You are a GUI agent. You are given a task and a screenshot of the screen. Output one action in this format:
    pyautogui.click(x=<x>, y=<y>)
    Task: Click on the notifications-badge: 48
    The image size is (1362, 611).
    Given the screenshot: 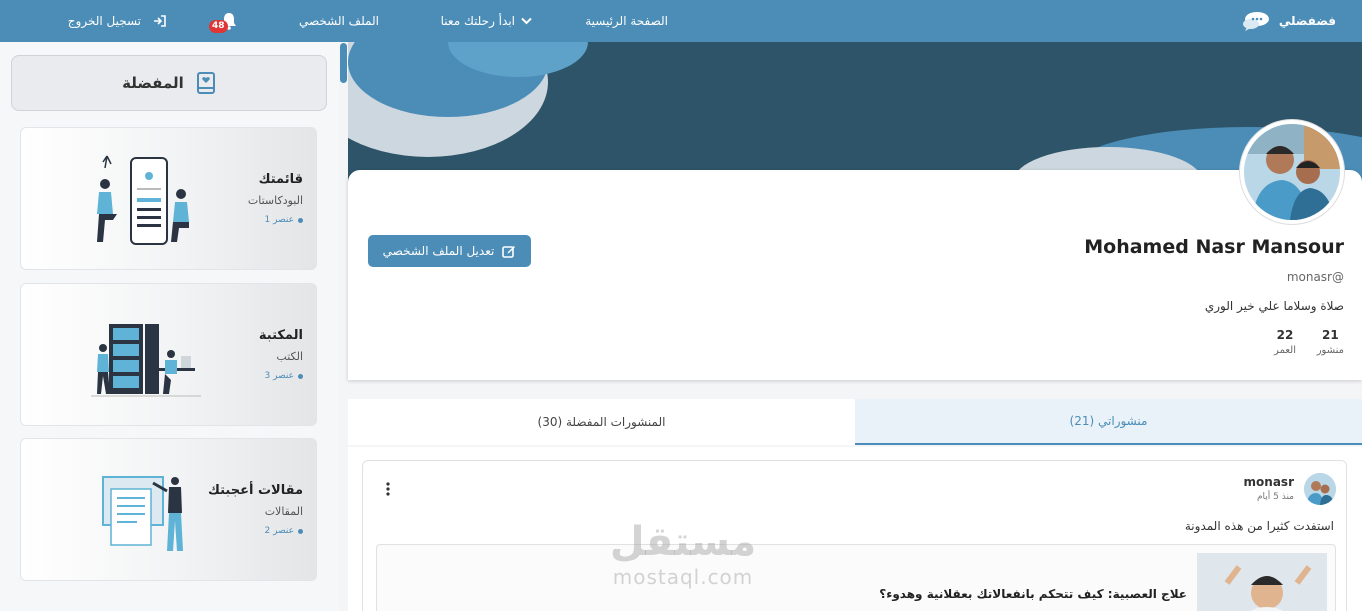 What is the action you would take?
    pyautogui.click(x=218, y=26)
    